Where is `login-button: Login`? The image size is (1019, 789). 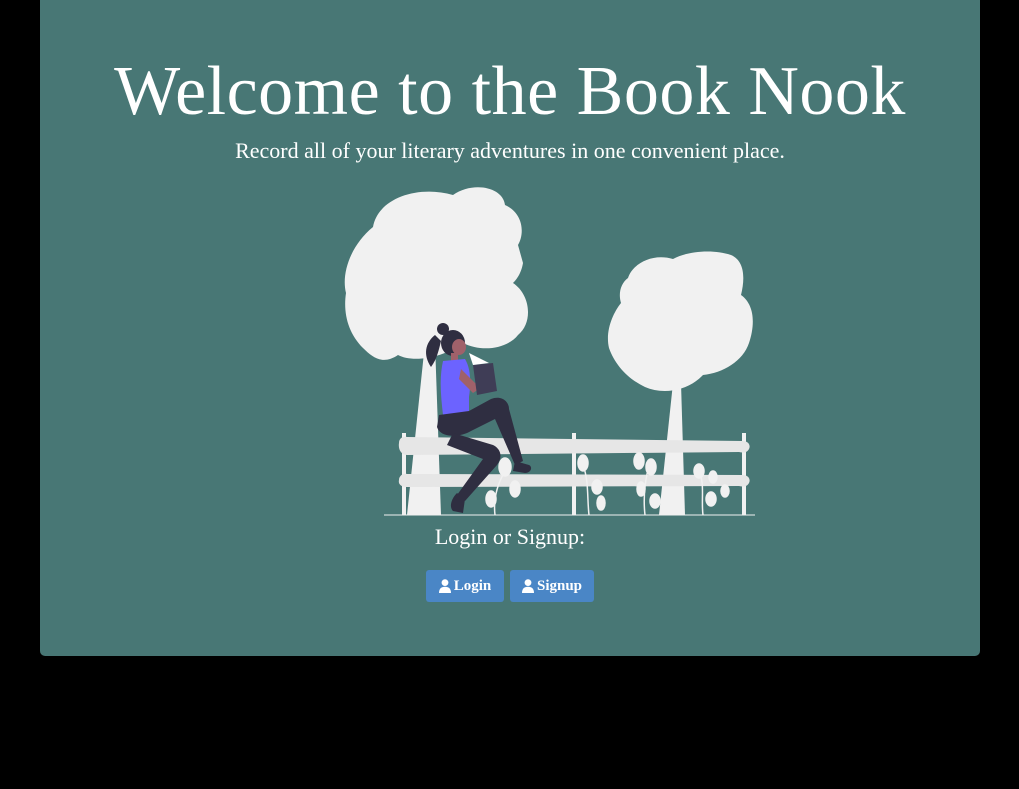 login-button: Login is located at coordinates (465, 586).